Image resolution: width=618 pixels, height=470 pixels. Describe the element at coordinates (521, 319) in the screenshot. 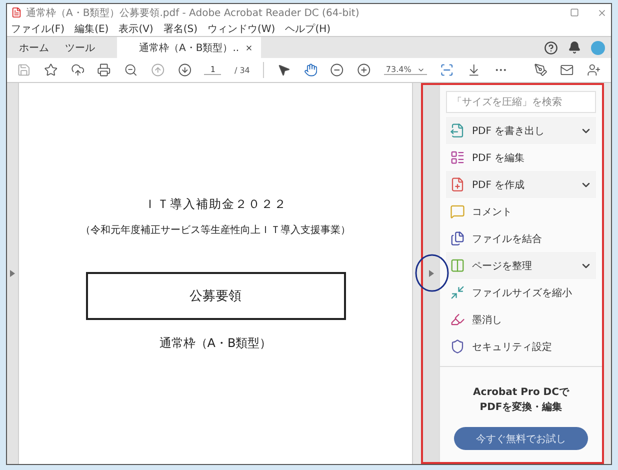

I see `tool-item: 墨消し` at that location.